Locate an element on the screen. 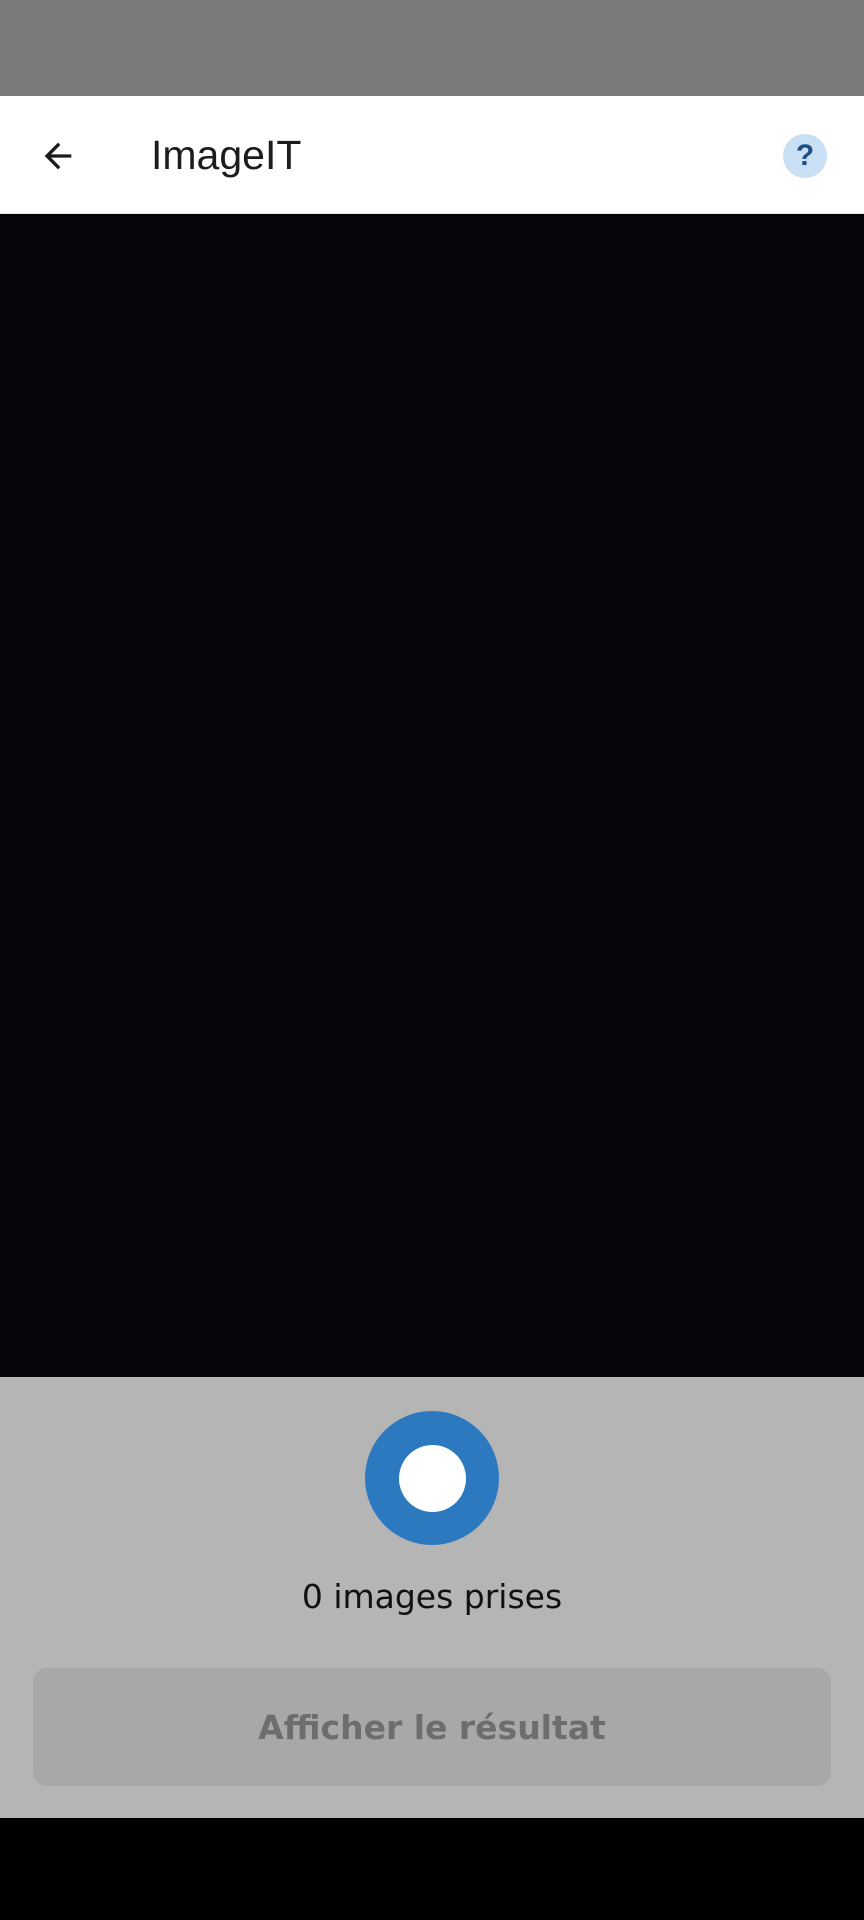 This screenshot has height=1920, width=864. status-bar is located at coordinates (432, 48).